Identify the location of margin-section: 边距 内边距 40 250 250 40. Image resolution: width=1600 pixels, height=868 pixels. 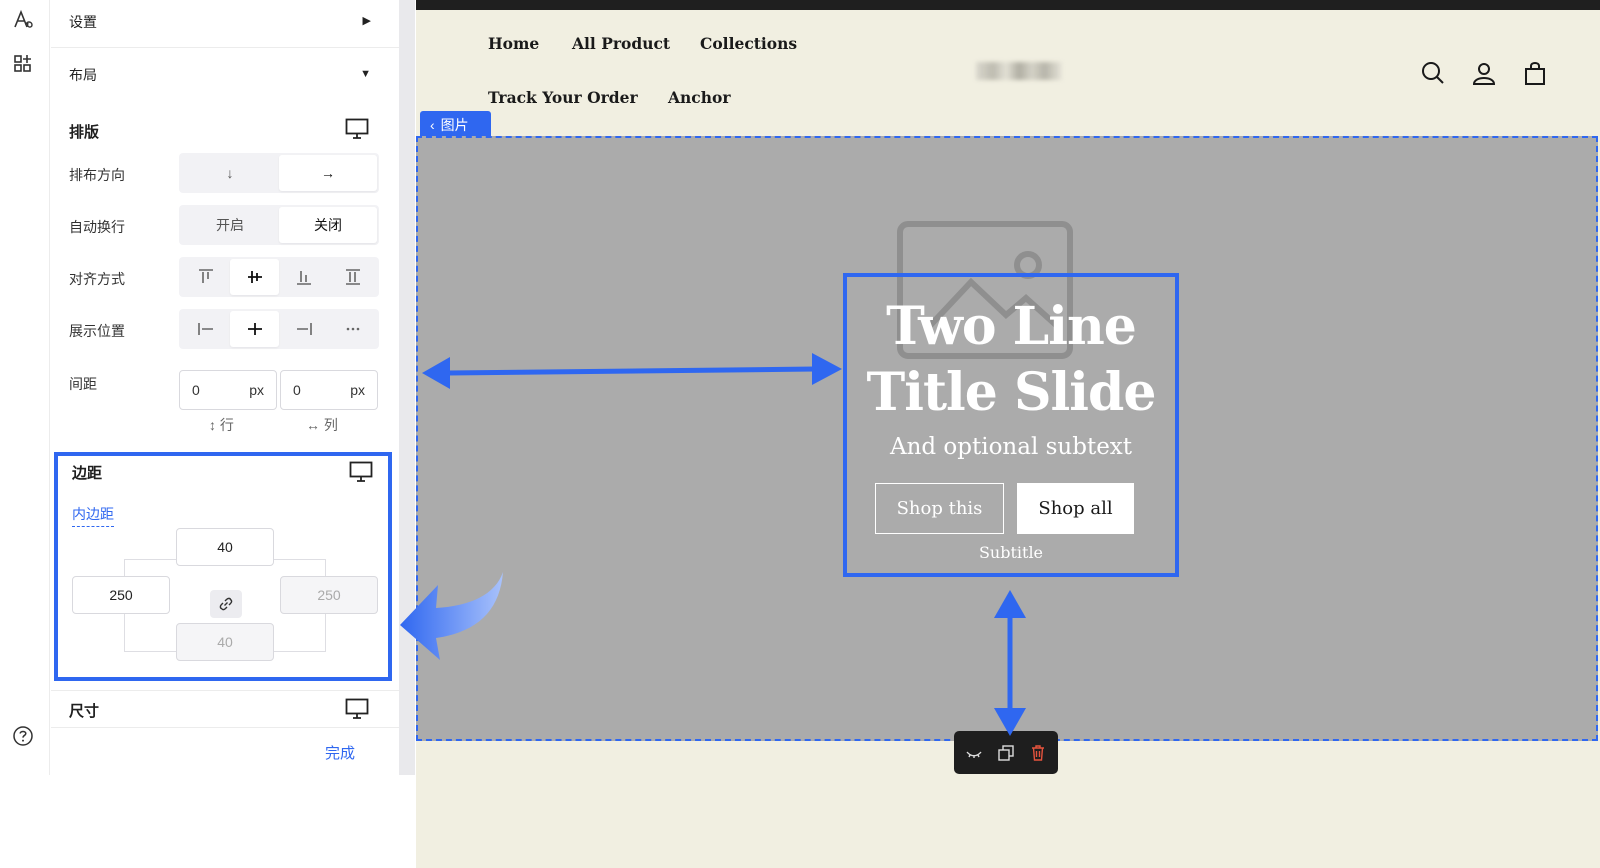
(223, 566).